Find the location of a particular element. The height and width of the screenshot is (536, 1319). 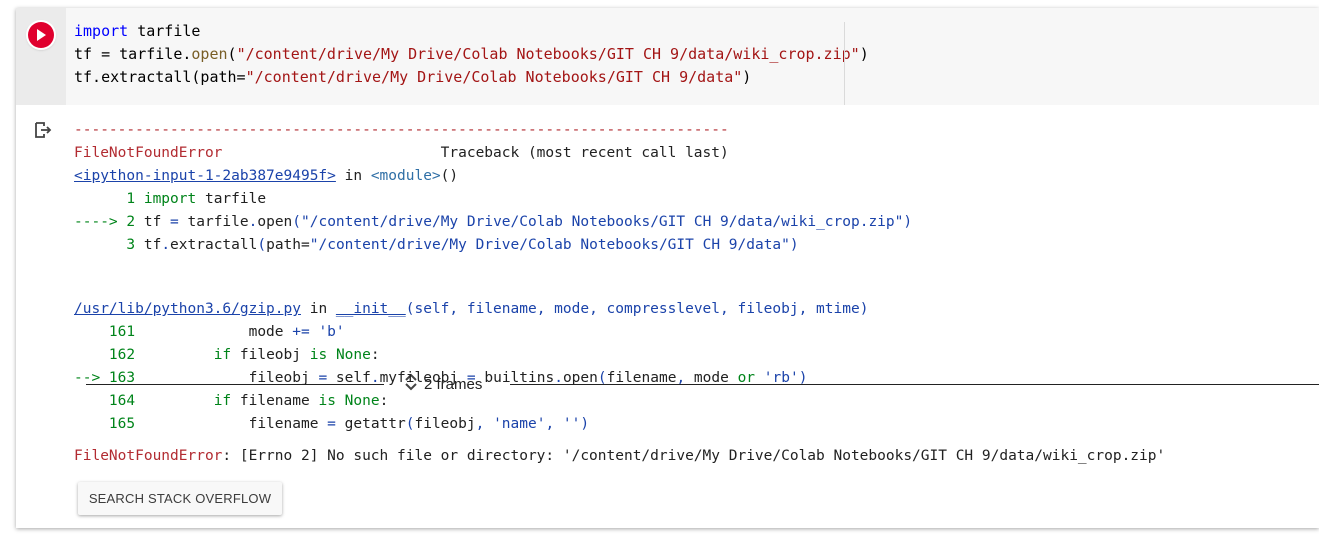

code-token: myfileobj is located at coordinates (423, 378).